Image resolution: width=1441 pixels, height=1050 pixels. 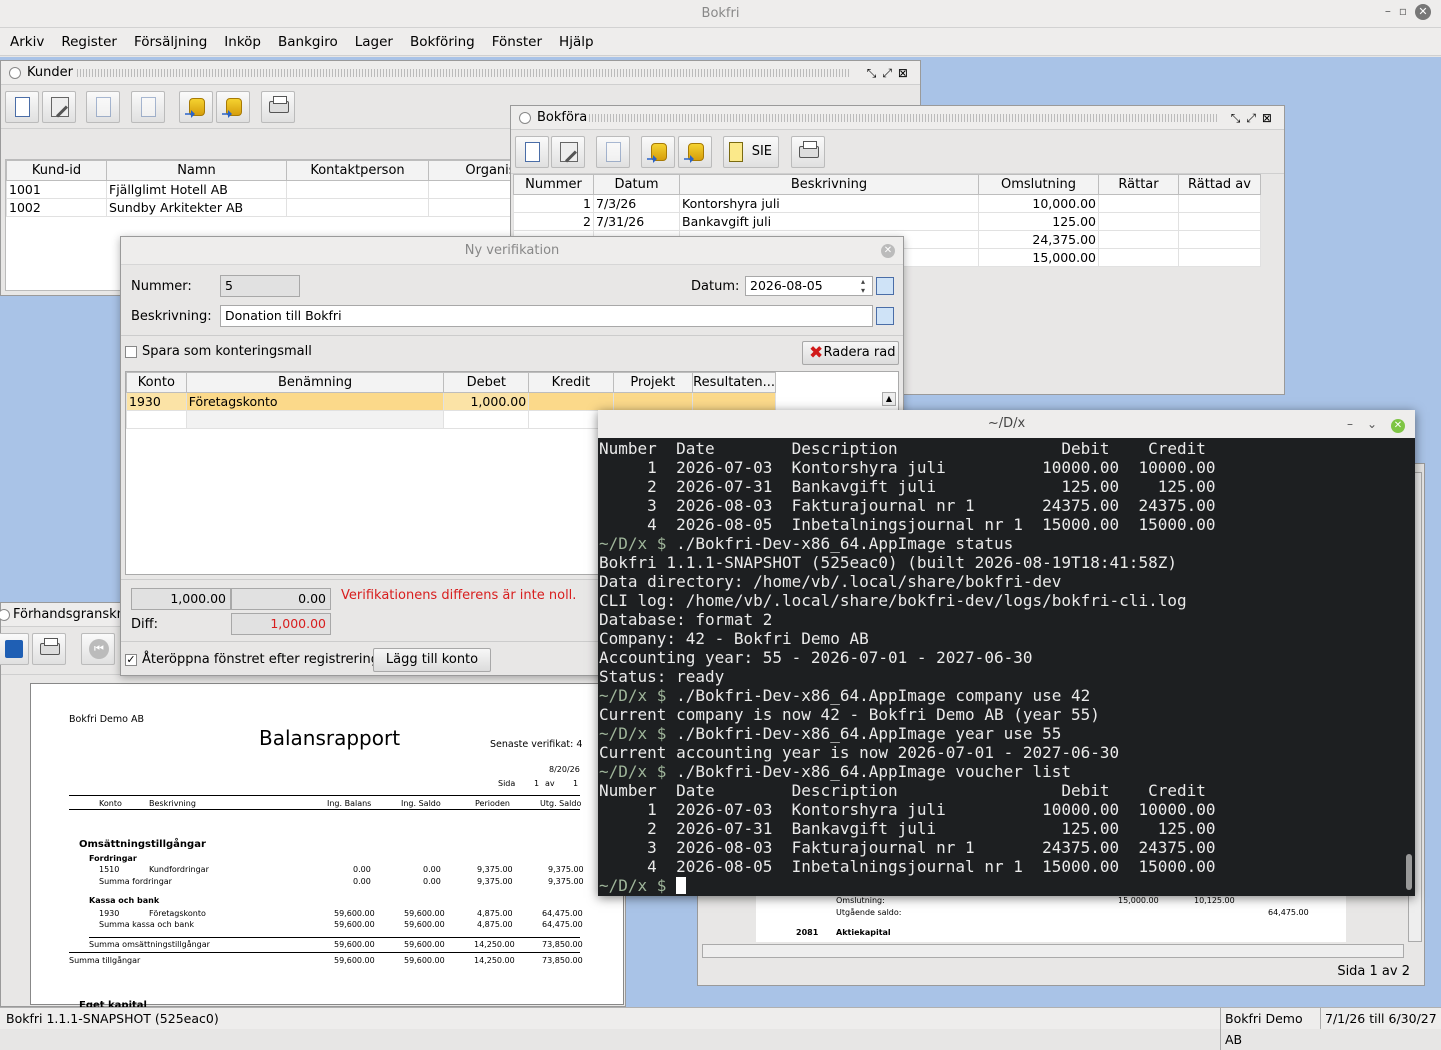 What do you see at coordinates (56, 170) in the screenshot?
I see `col-kund-id: Kund-id` at bounding box center [56, 170].